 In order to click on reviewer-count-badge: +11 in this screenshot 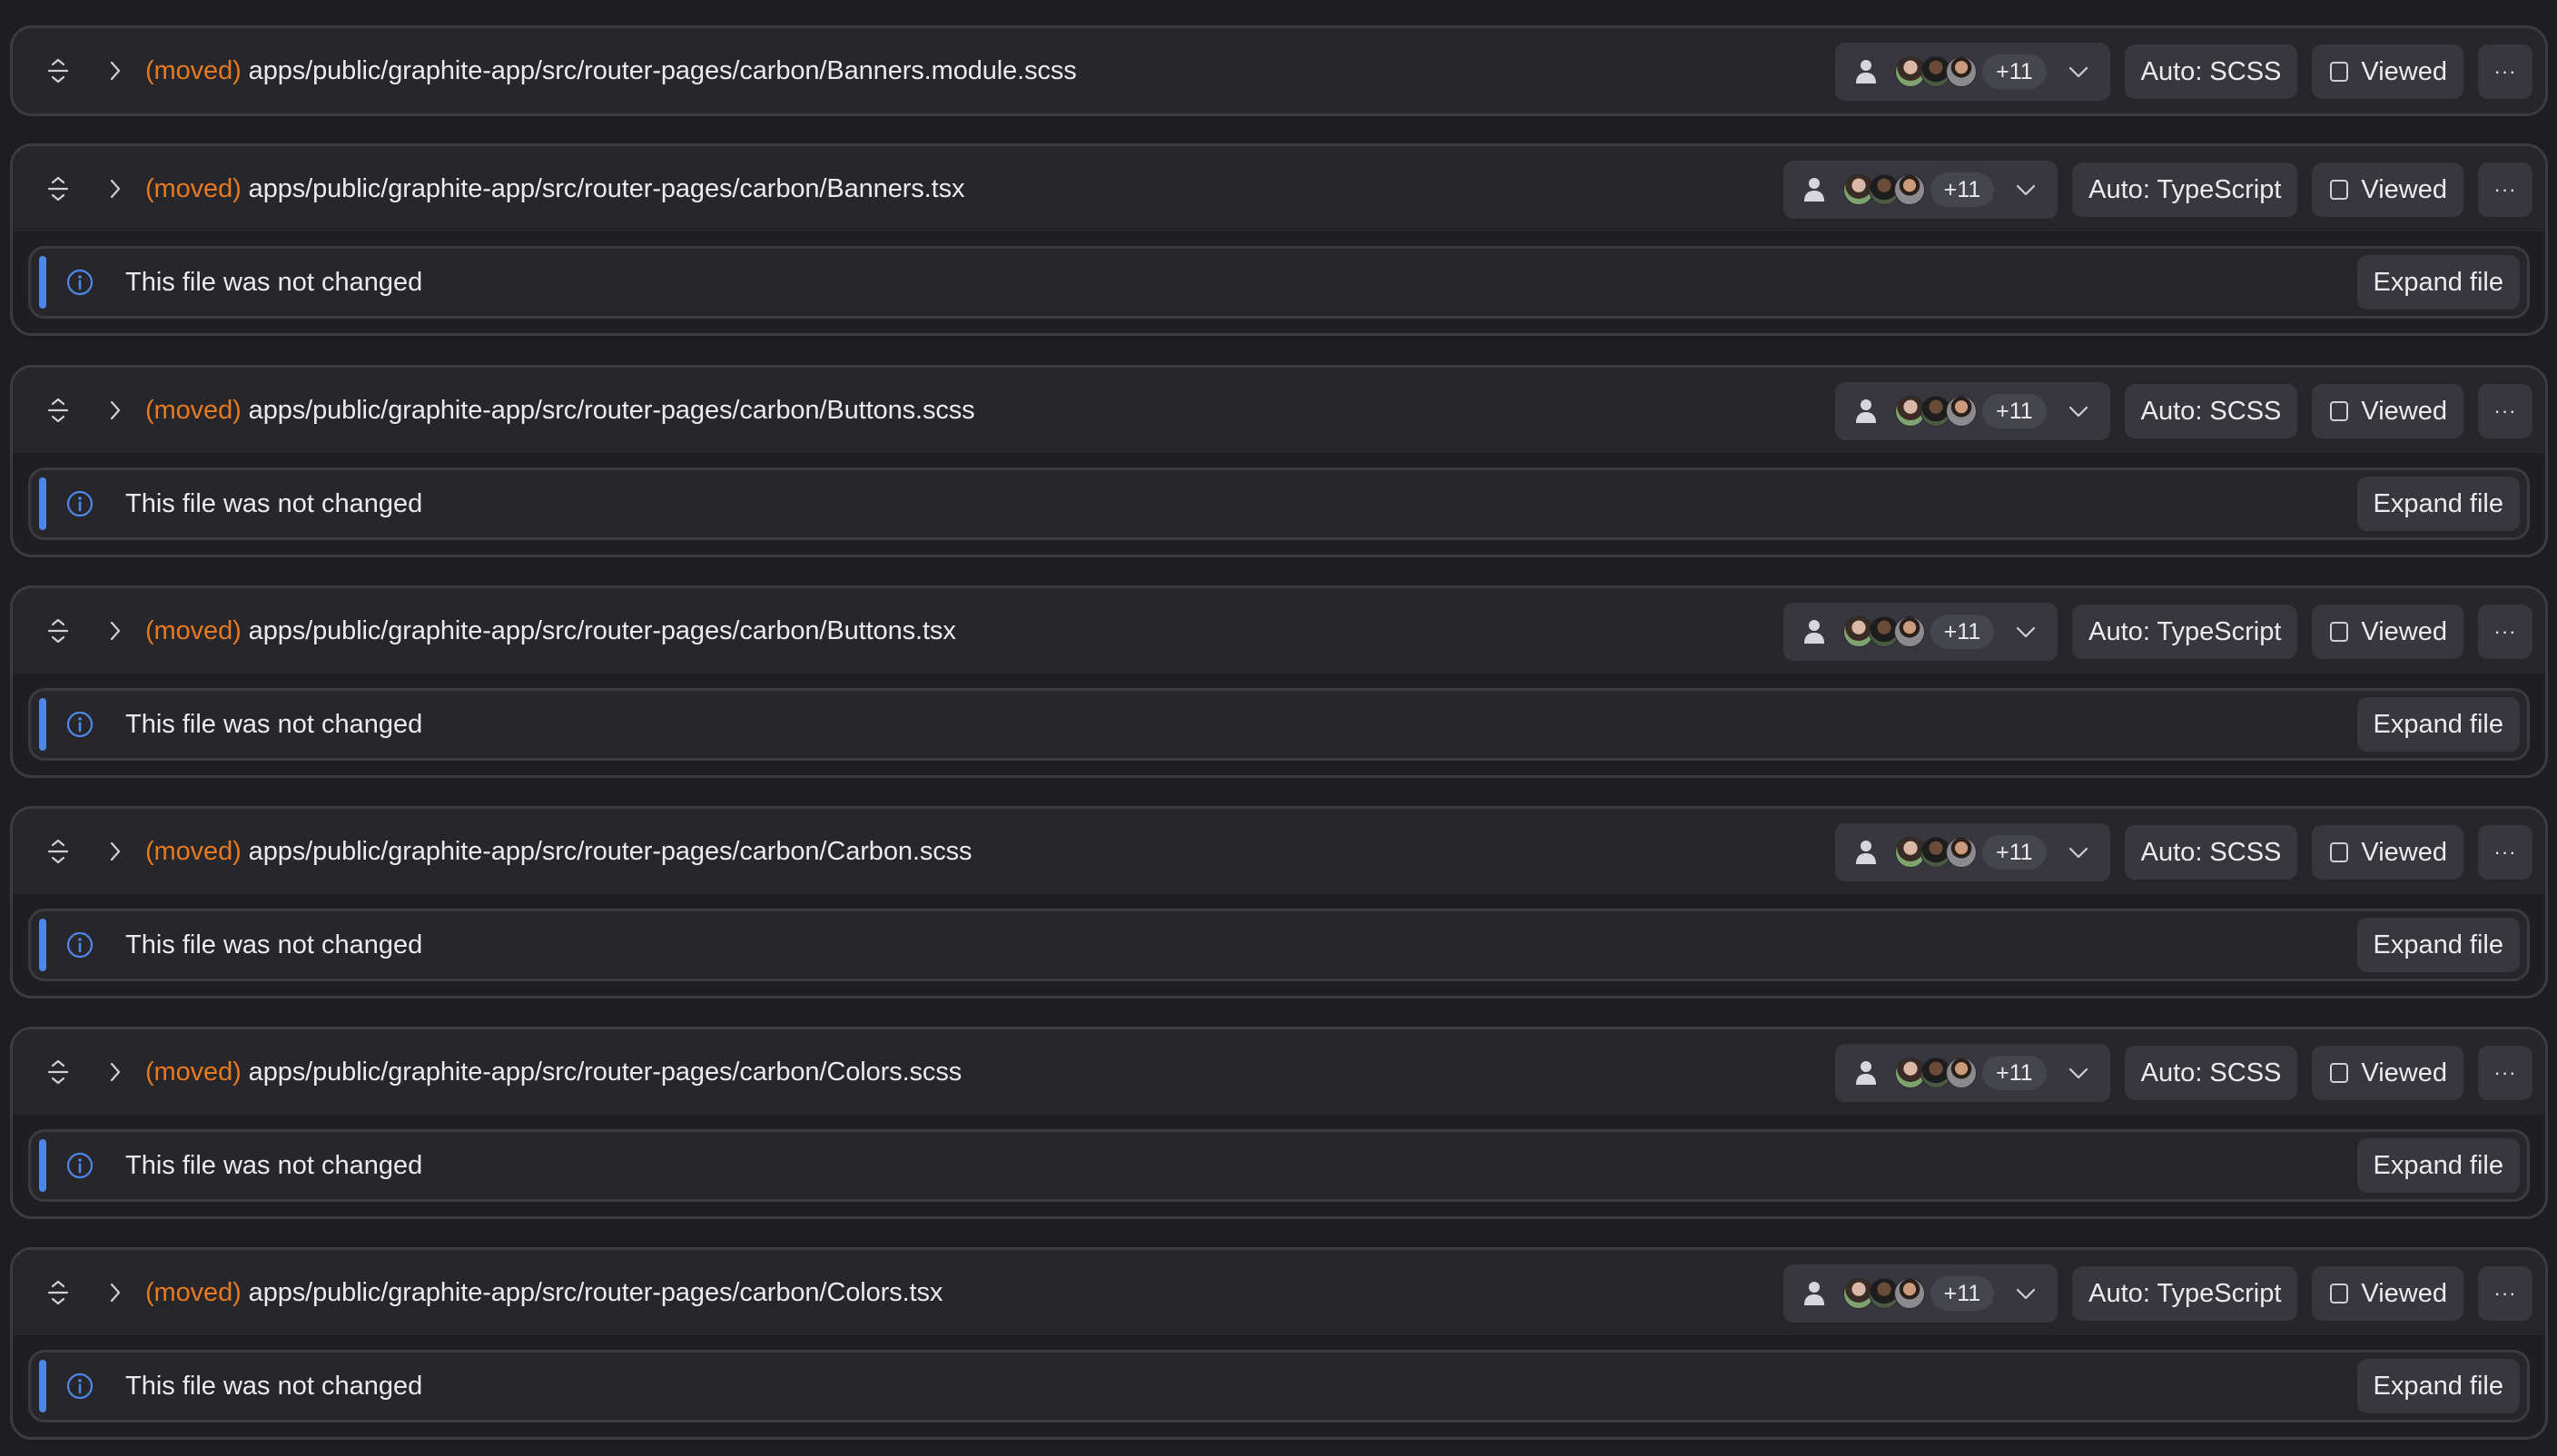, I will do `click(2015, 852)`.